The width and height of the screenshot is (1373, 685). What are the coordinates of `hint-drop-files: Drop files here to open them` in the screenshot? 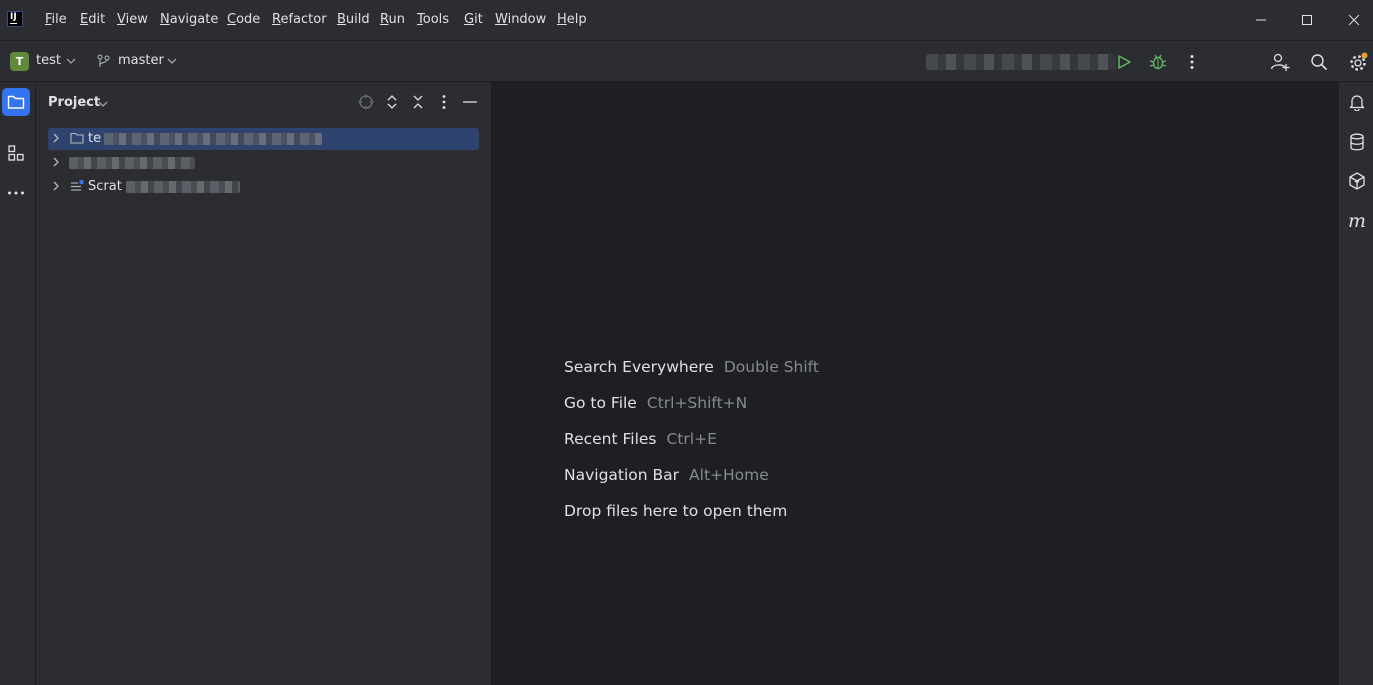 It's located at (675, 511).